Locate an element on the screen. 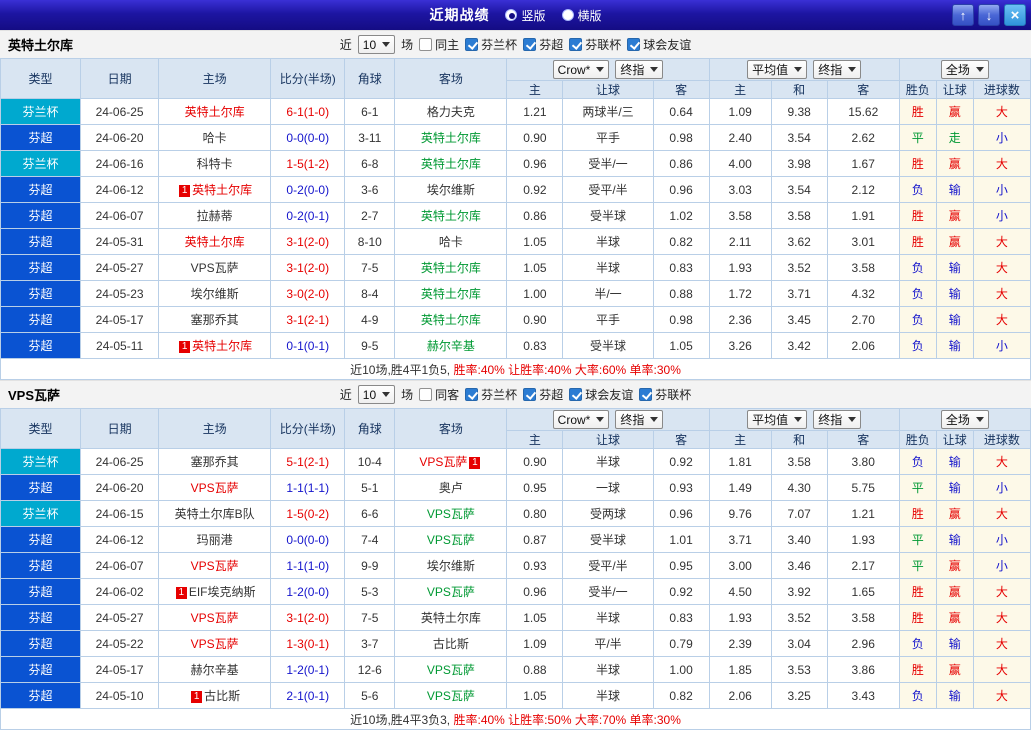  score-link: 1-1(1-0) is located at coordinates (308, 565).